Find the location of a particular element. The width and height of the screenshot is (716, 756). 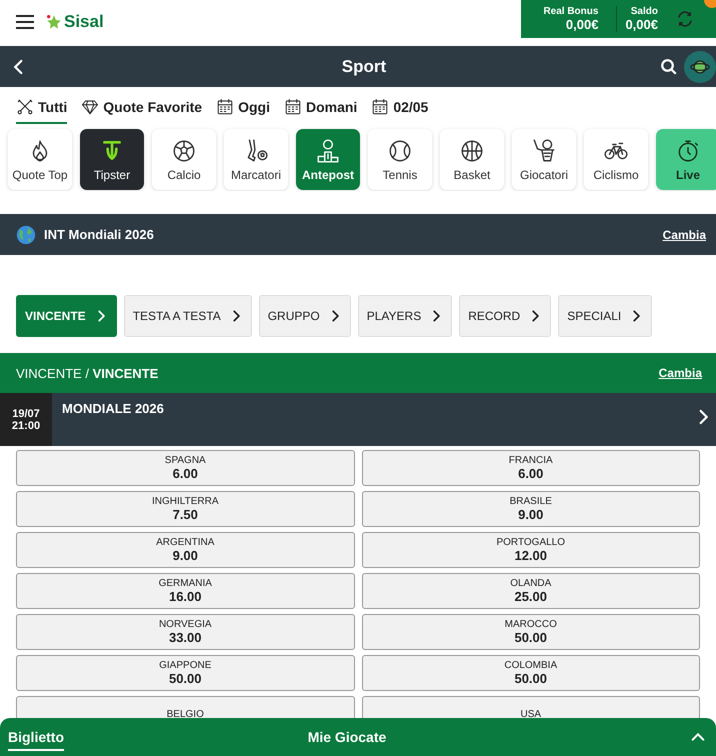

sport-tile: Antepost is located at coordinates (328, 159).